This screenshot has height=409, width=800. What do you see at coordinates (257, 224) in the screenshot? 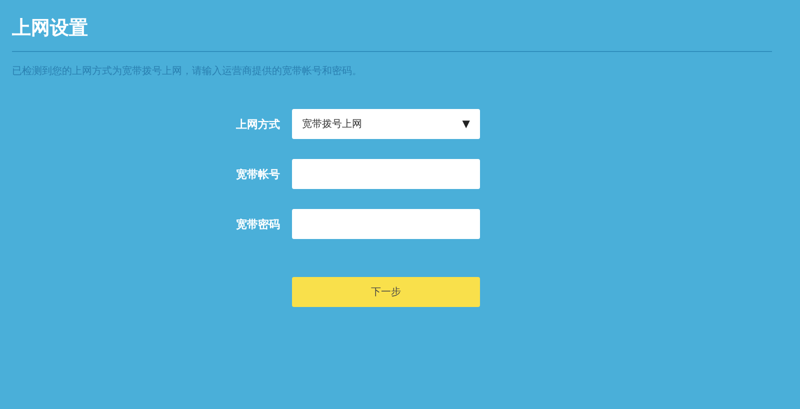
I see `field-label: 宽带密码` at bounding box center [257, 224].